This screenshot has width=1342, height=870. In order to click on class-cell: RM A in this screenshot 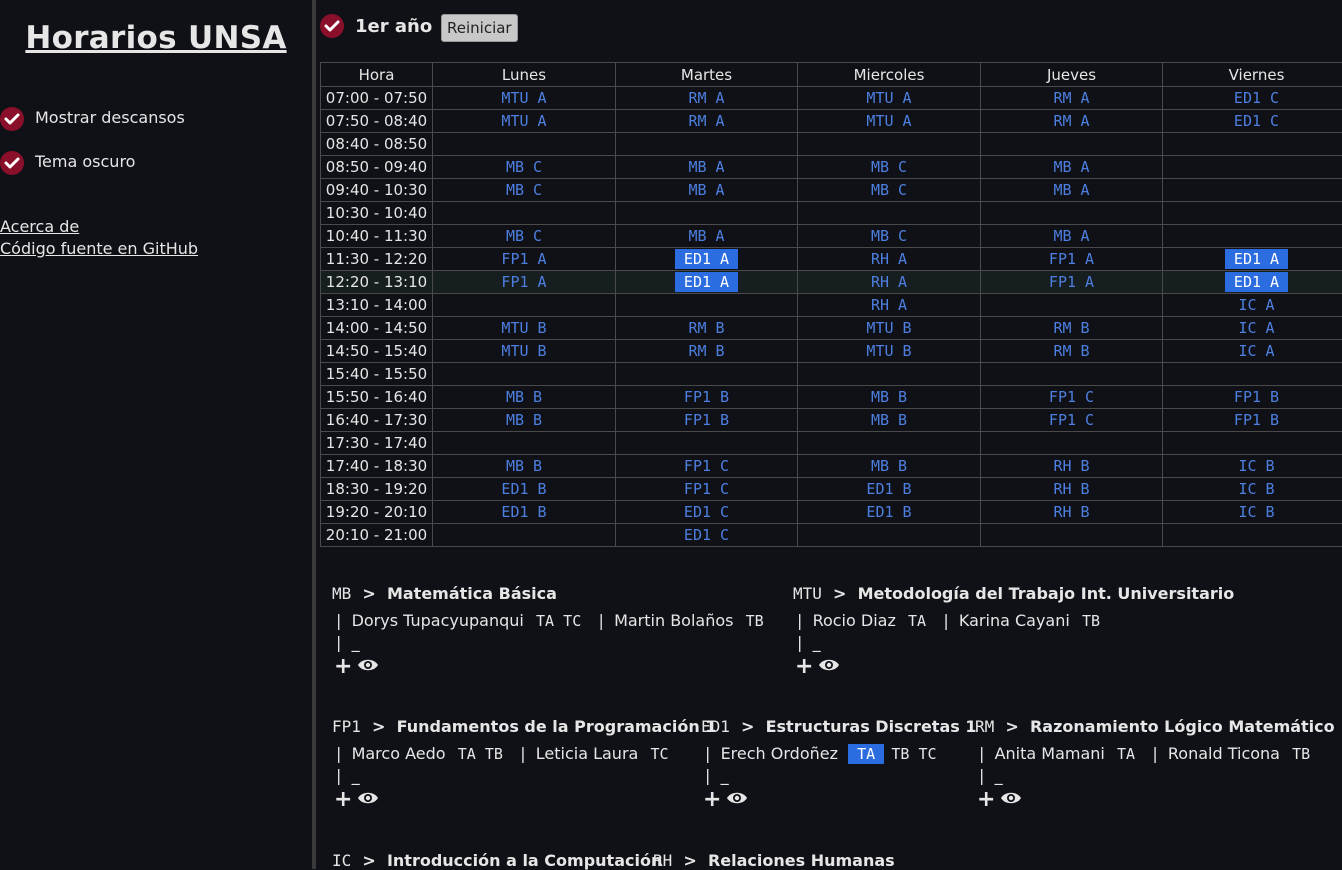, I will do `click(1072, 121)`.